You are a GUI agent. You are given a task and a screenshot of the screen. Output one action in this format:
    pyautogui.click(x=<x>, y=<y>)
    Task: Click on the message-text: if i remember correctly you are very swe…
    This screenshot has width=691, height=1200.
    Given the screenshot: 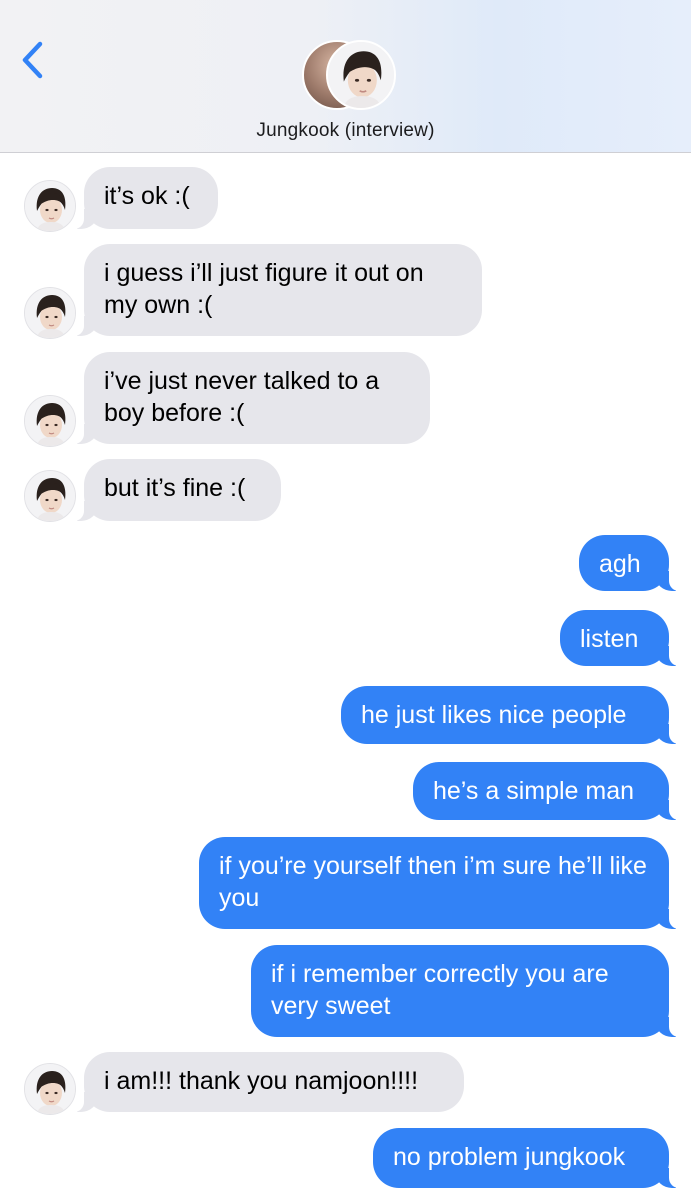 What is the action you would take?
    pyautogui.click(x=443, y=990)
    